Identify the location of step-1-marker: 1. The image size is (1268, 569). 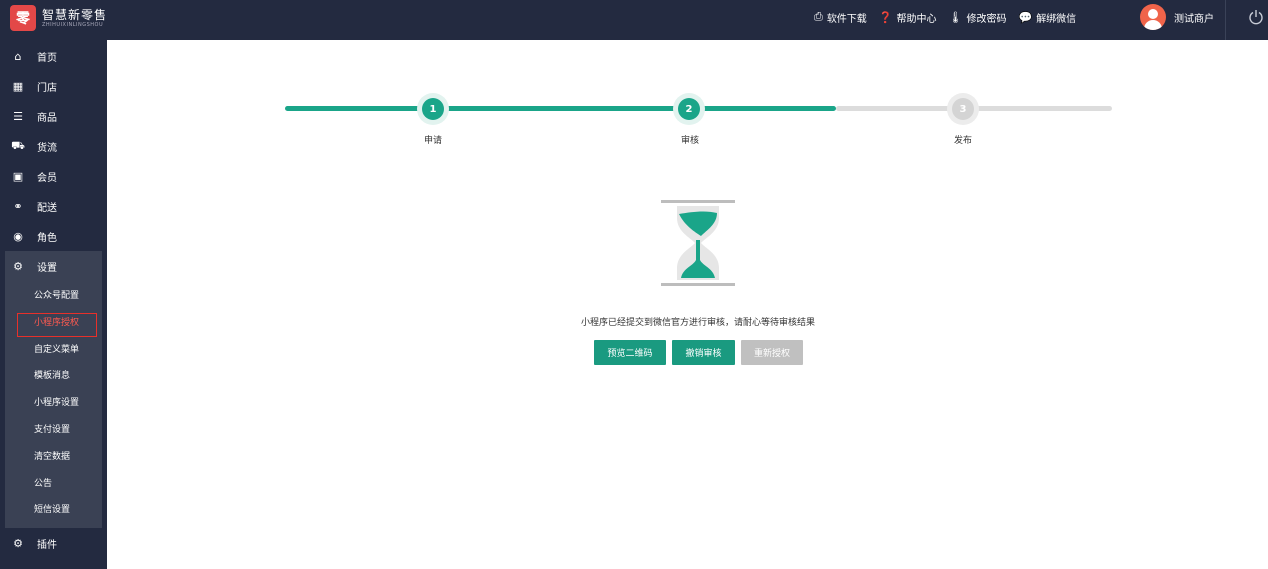
(433, 109).